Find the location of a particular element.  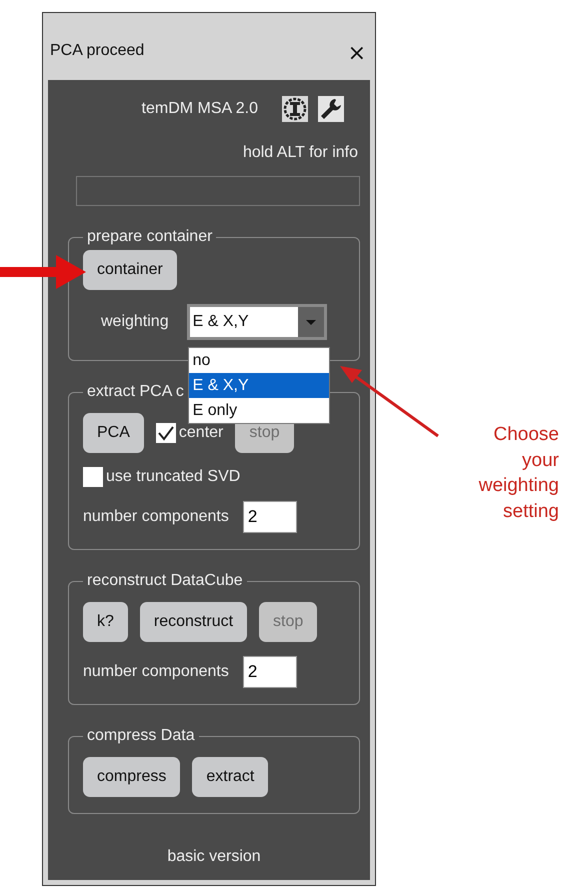

close-button: × is located at coordinates (357, 54).